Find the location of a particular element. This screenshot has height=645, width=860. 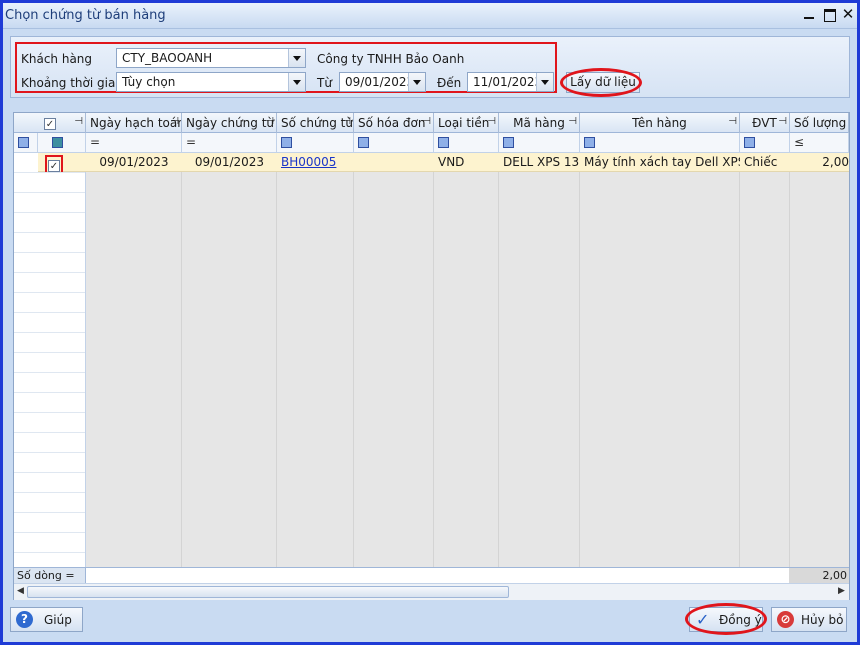

customer-label: Khách hàng is located at coordinates (57, 59).